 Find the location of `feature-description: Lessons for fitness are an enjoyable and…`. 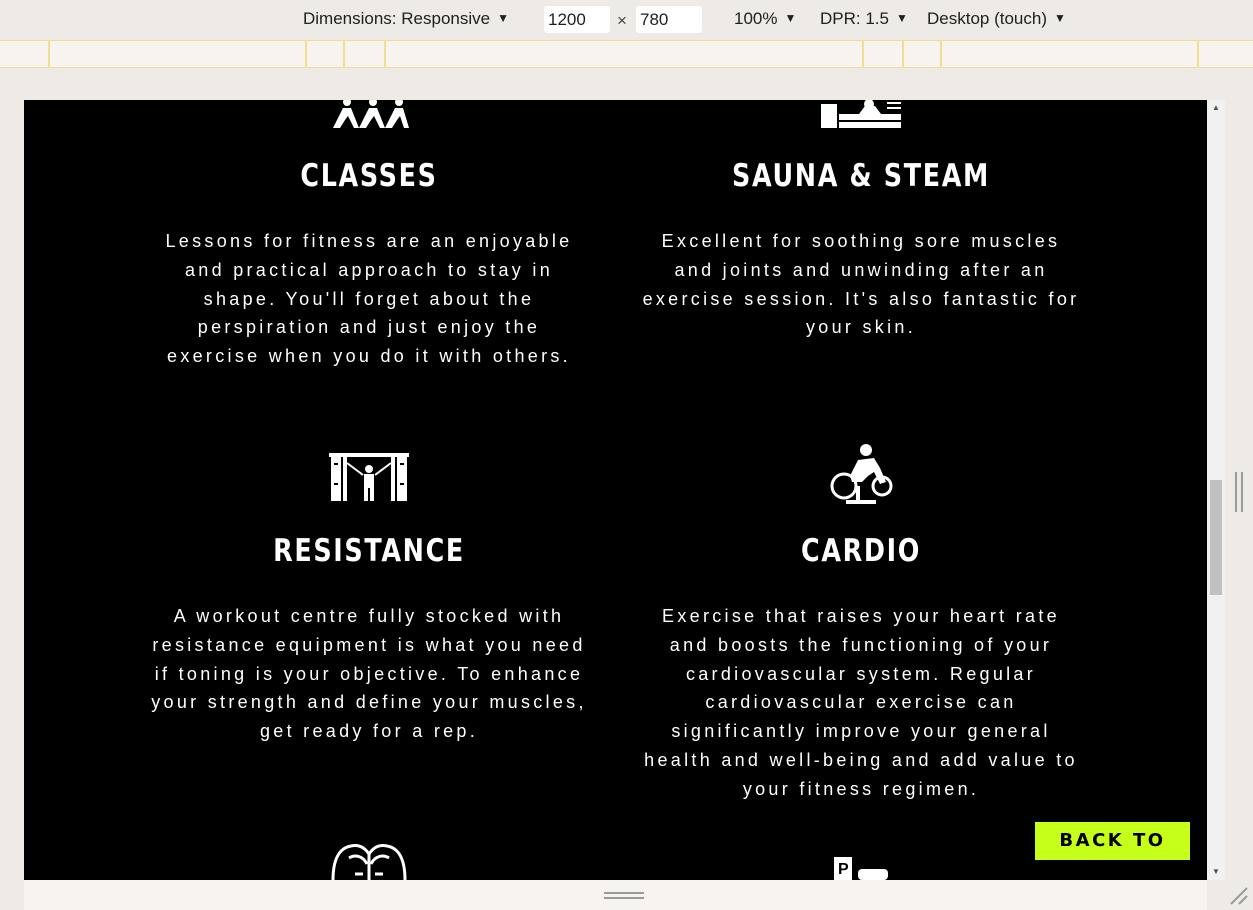

feature-description: Lessons for fitness are an enjoyable and… is located at coordinates (369, 299).